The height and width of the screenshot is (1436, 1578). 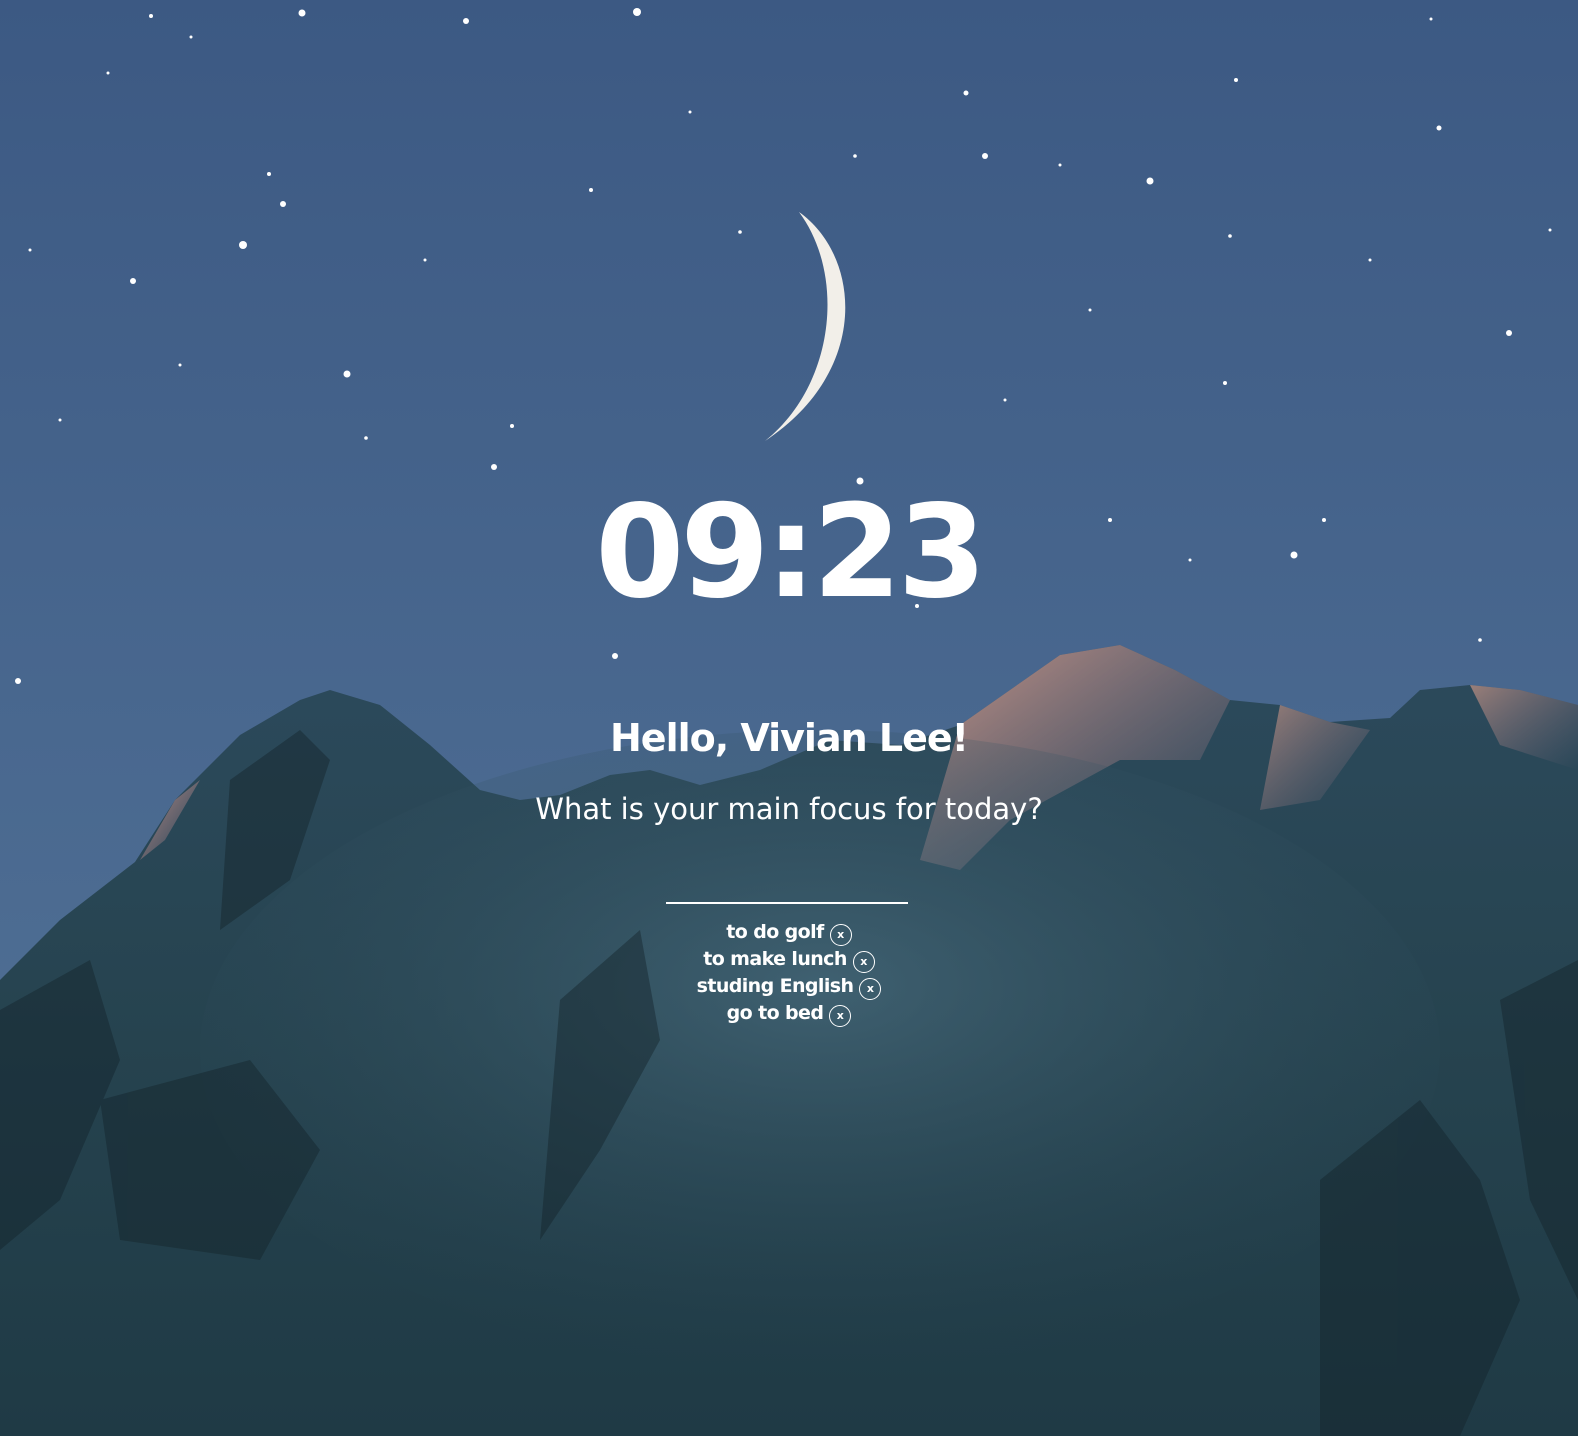 What do you see at coordinates (789, 738) in the screenshot?
I see `greeting-text: Hello, Vivian Lee!` at bounding box center [789, 738].